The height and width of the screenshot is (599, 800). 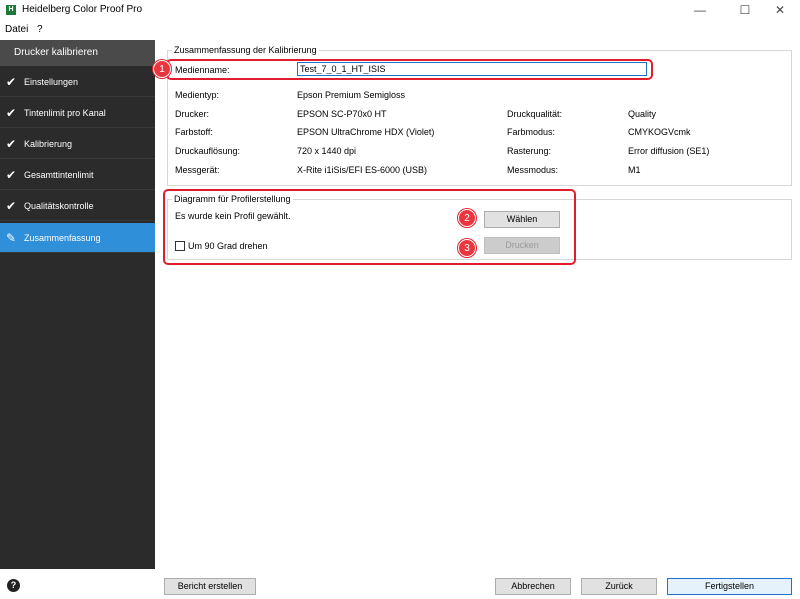 What do you see at coordinates (327, 151) in the screenshot?
I see `druckaufloesung-value: 720 x 1440 dpi` at bounding box center [327, 151].